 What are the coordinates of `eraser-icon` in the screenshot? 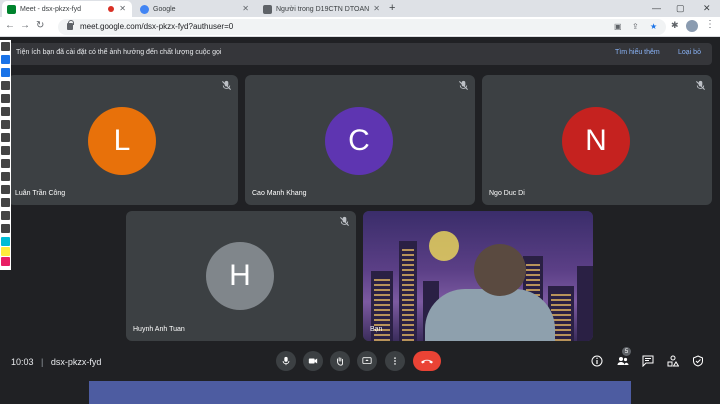 It's located at (5, 176).